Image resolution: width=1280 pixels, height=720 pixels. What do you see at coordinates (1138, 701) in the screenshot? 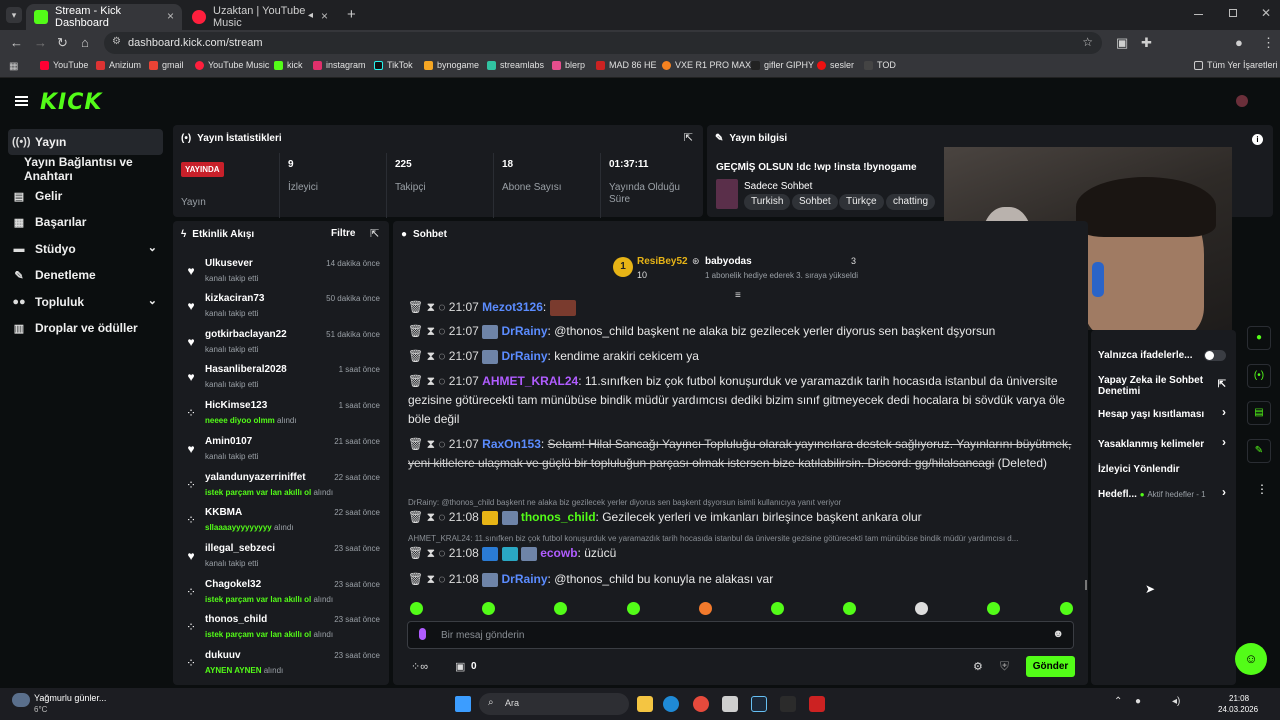
I see `tray-mic-icon: ●` at bounding box center [1138, 701].